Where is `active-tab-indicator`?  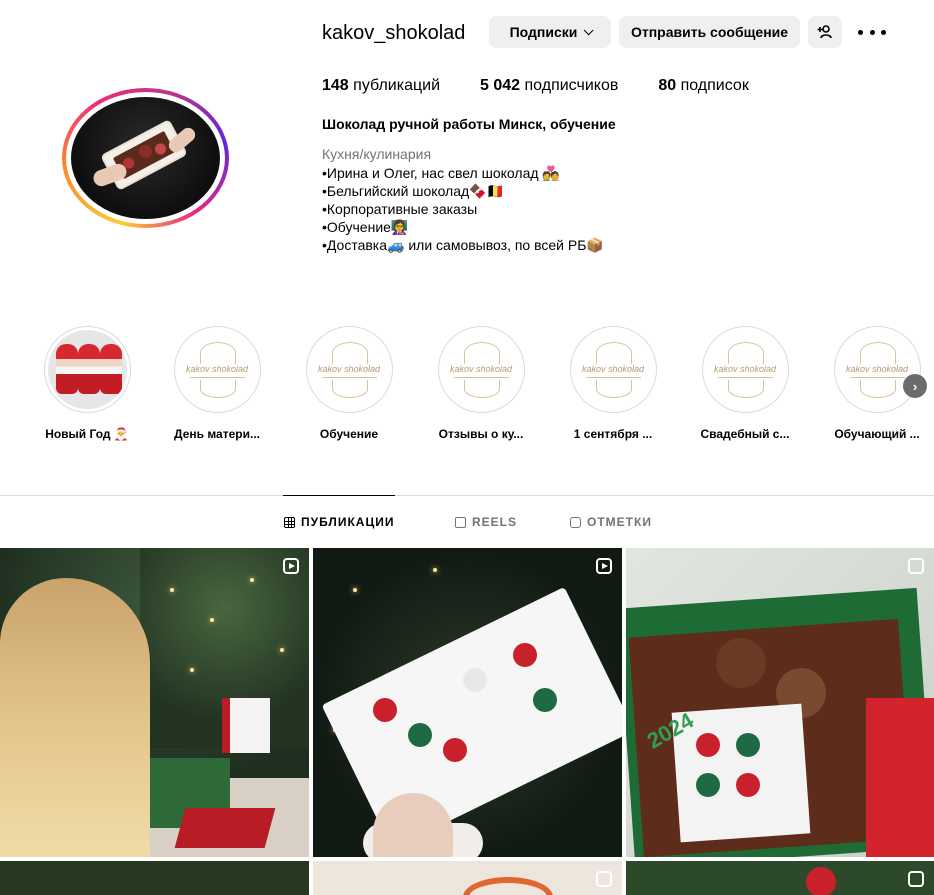
active-tab-indicator is located at coordinates (339, 495).